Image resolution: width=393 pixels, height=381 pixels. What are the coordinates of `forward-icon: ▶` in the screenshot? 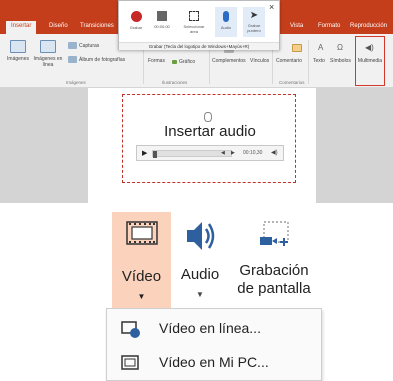 It's located at (233, 153).